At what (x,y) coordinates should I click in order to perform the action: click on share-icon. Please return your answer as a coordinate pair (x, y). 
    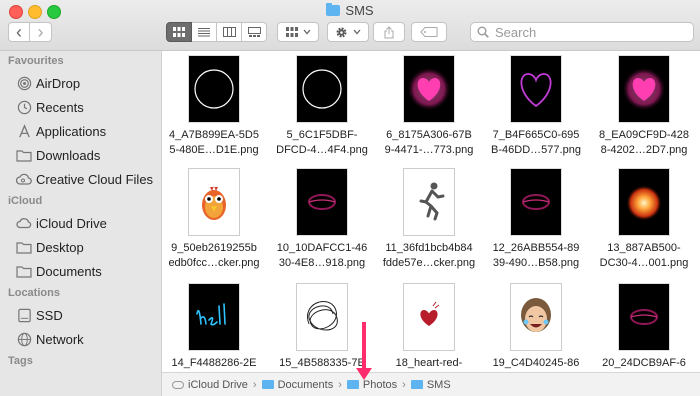
    Looking at the image, I should click on (389, 31).